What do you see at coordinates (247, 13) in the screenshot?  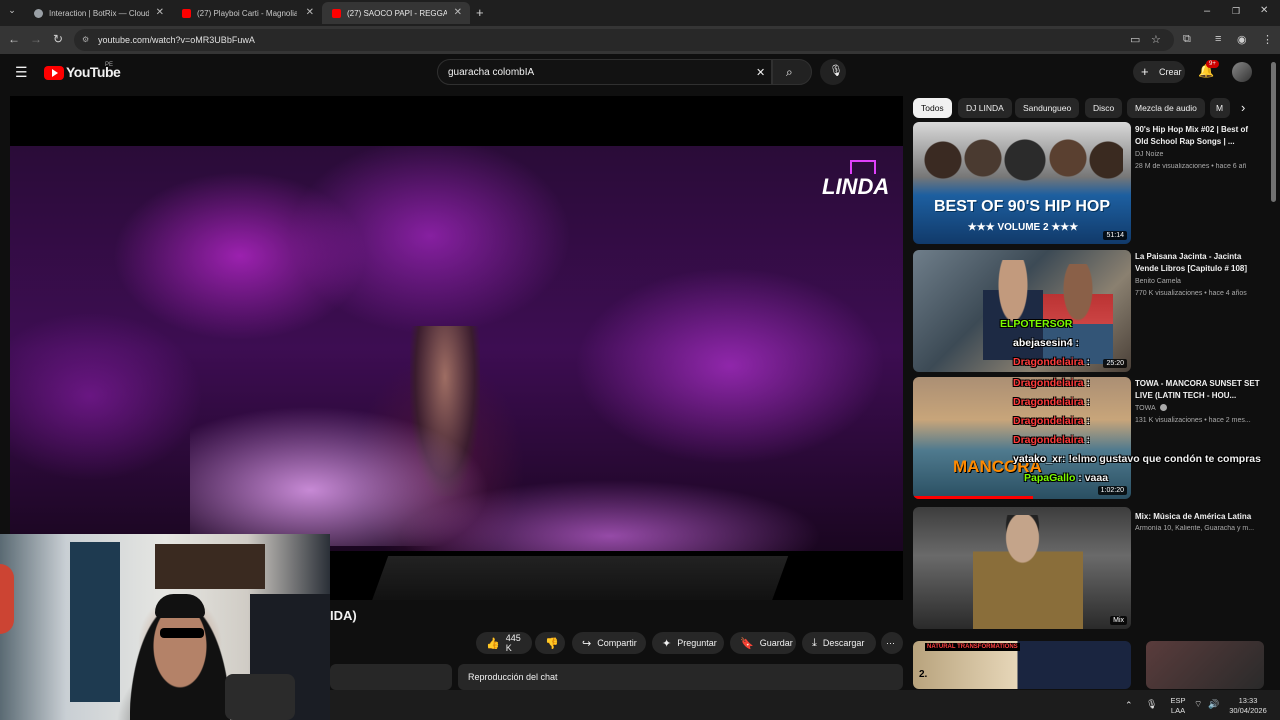 I see `tab-magnolia: (27) Playboi Carti - Magnolia - ✕` at bounding box center [247, 13].